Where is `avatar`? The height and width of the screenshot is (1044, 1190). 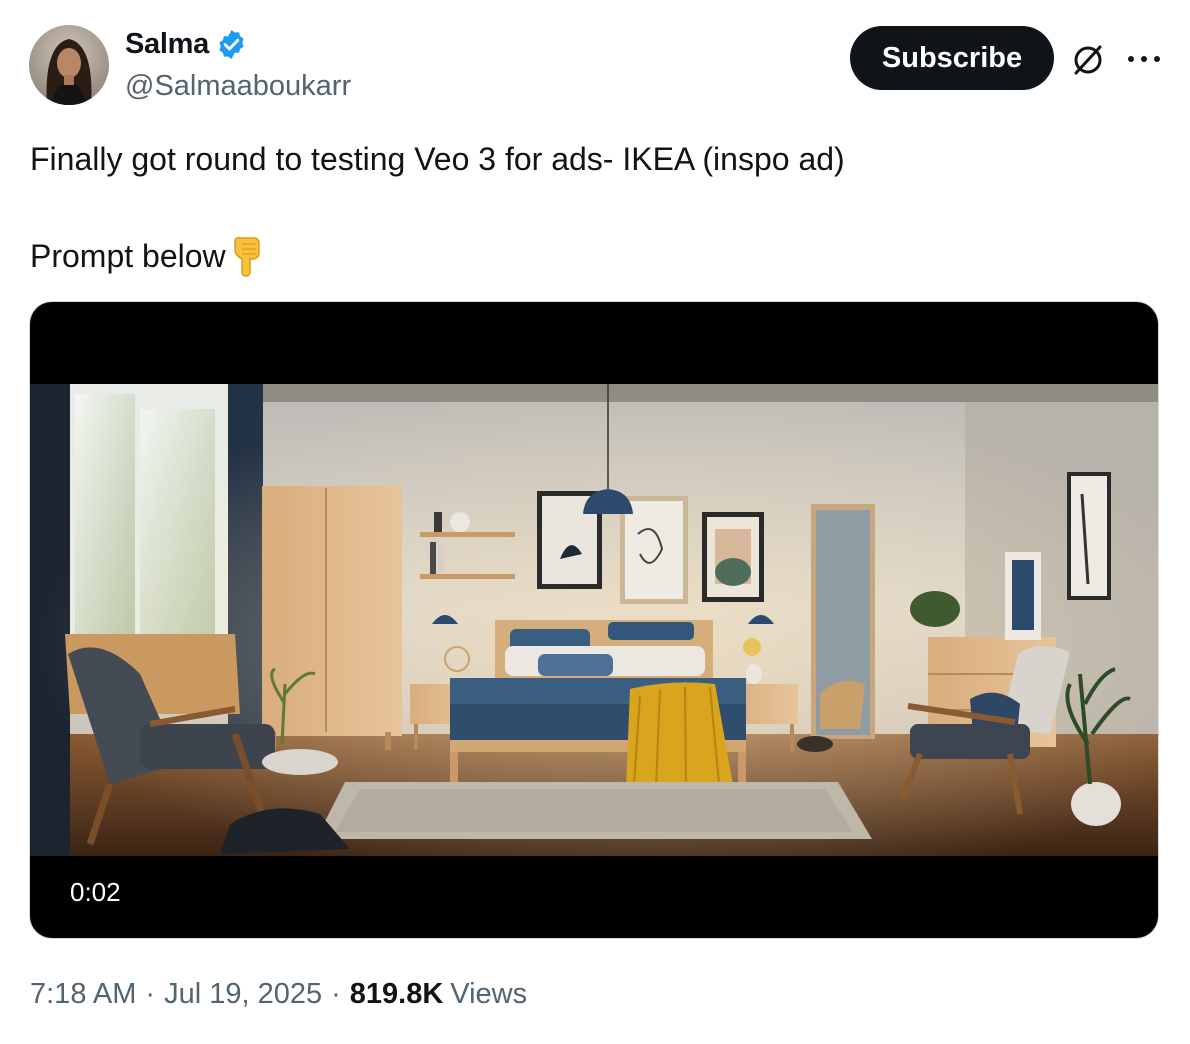
avatar is located at coordinates (69, 65).